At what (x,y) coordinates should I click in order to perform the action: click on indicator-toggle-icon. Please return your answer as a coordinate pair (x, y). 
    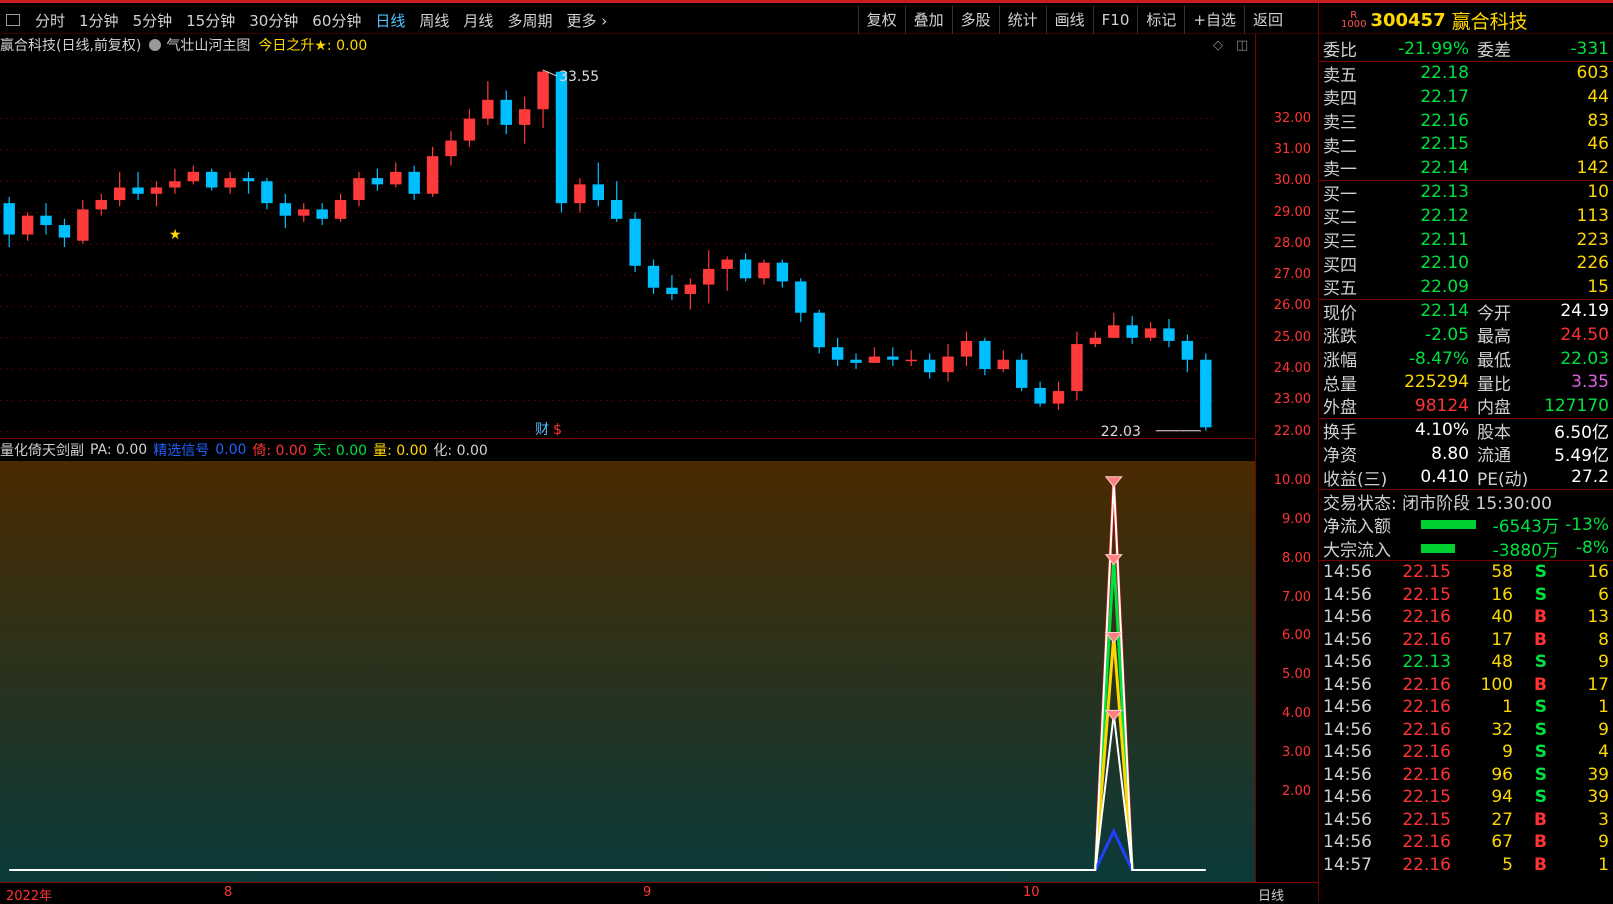
    Looking at the image, I should click on (155, 45).